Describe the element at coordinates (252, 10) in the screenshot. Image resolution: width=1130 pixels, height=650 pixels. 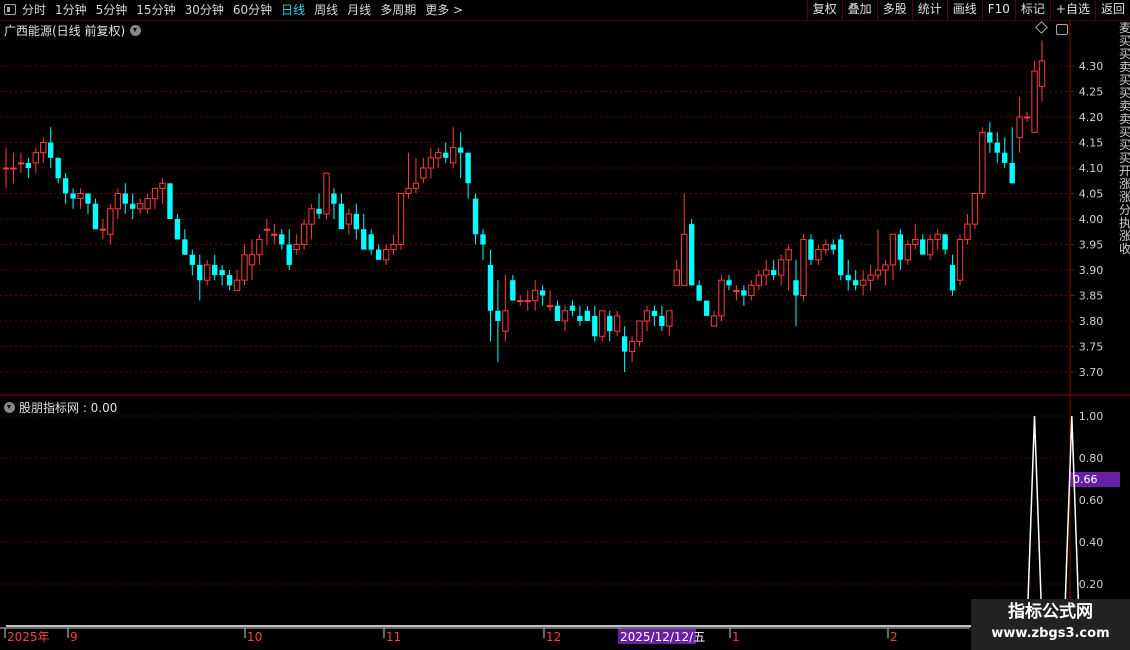
I see `period-tab: 60分钟` at that location.